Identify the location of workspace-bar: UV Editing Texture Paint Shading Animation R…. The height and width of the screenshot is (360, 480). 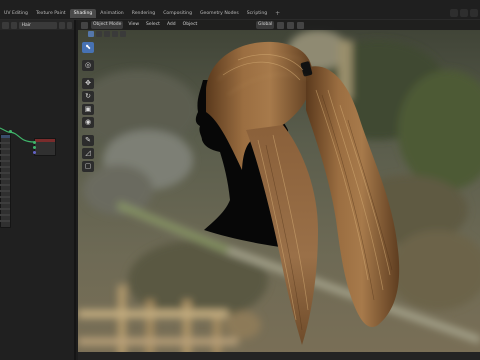
(240, 10).